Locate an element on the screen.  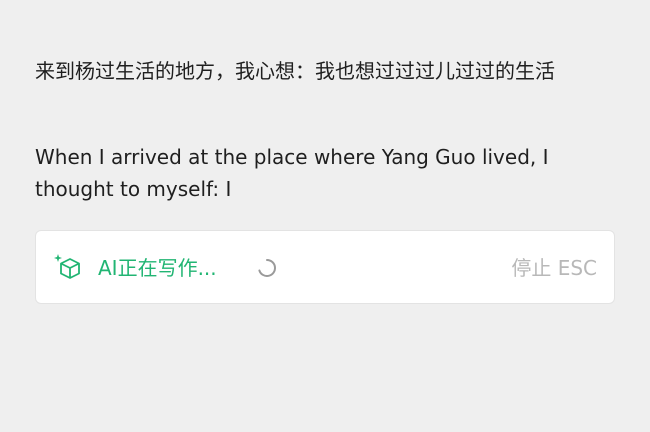
stop-button: 停止 ESC is located at coordinates (554, 268).